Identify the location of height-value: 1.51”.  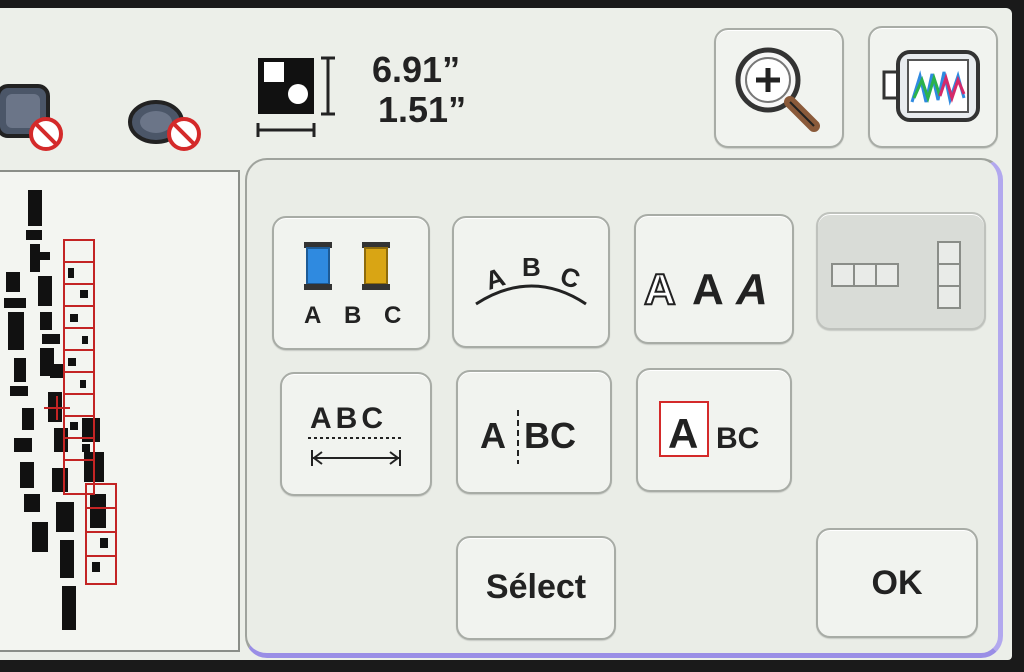
(422, 109).